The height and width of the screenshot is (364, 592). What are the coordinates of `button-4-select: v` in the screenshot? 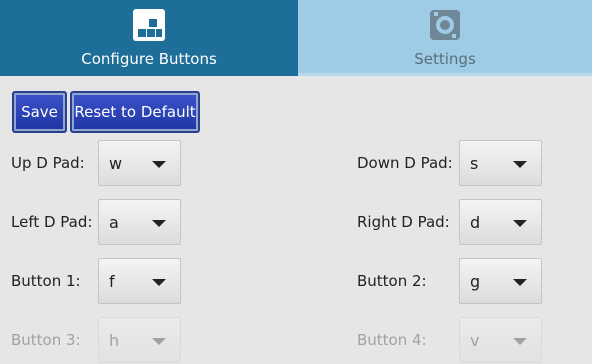 It's located at (500, 340).